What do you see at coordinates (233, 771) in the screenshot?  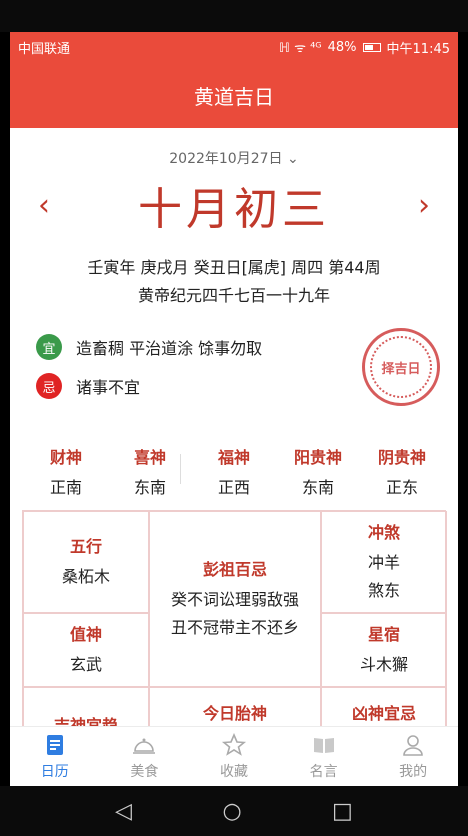 I see `tab-label: 收藏` at bounding box center [233, 771].